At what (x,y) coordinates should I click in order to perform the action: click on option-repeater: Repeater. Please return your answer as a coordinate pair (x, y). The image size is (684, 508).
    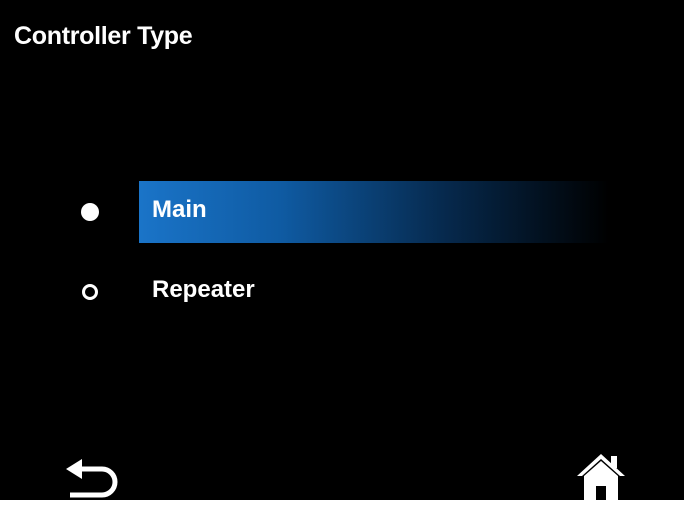
    Looking at the image, I should click on (342, 292).